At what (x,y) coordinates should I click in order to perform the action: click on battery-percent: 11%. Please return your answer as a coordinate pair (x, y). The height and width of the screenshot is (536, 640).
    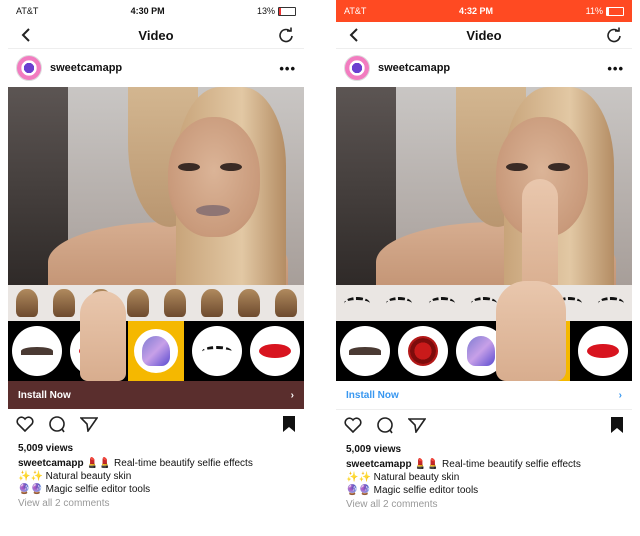
    Looking at the image, I should click on (594, 11).